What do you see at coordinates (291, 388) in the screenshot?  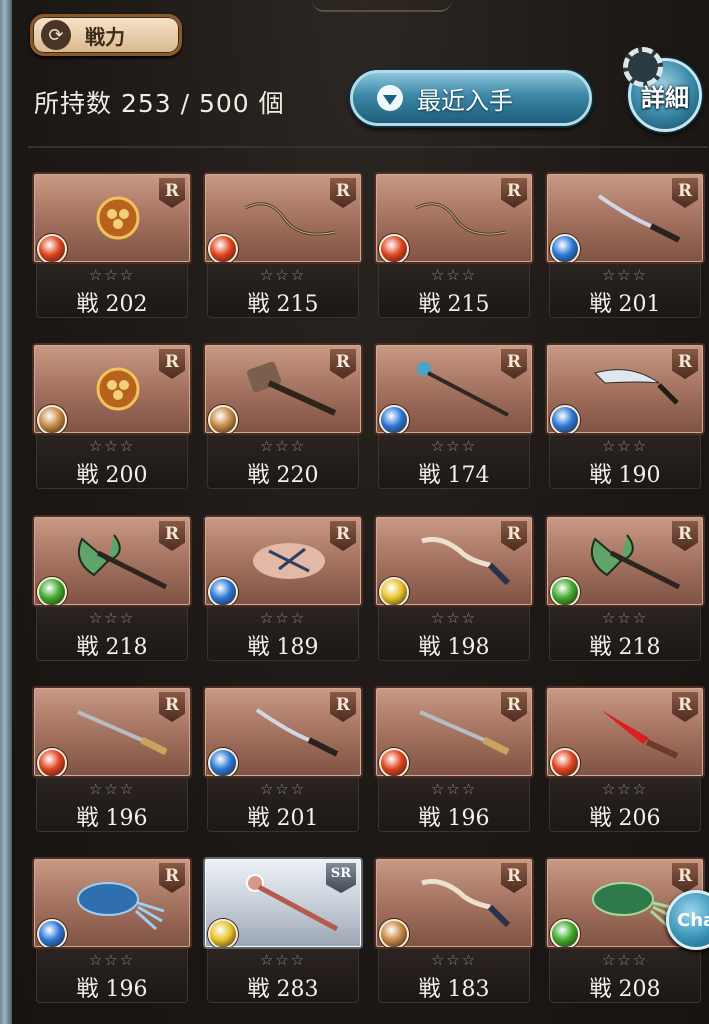 I see `hammer-icon` at bounding box center [291, 388].